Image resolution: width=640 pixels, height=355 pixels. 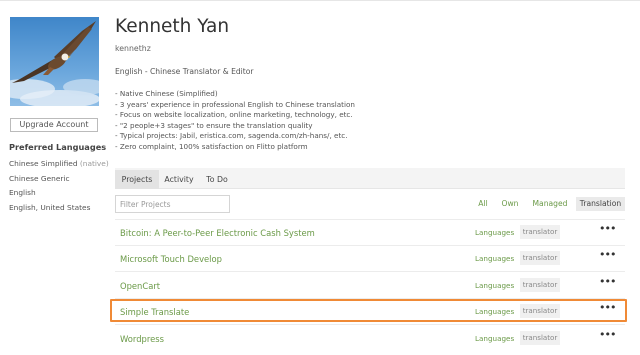 I want to click on eagle-avatar-image, so click(x=54, y=61).